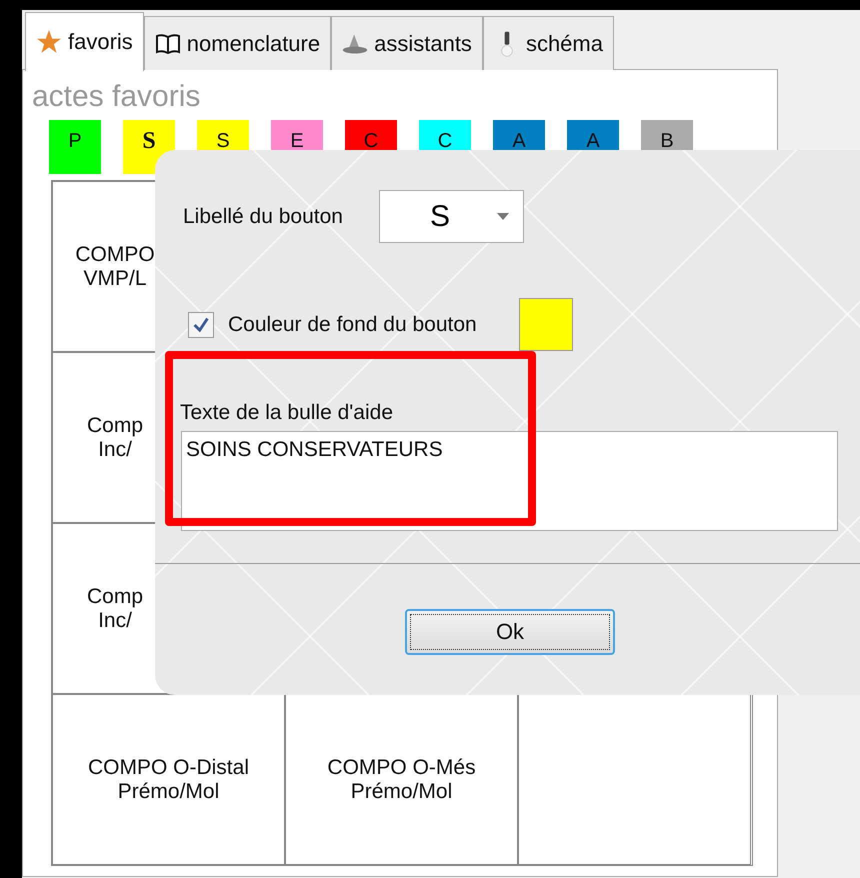 The image size is (860, 878). What do you see at coordinates (263, 216) in the screenshot?
I see `field-label: Libellé du bouton` at bounding box center [263, 216].